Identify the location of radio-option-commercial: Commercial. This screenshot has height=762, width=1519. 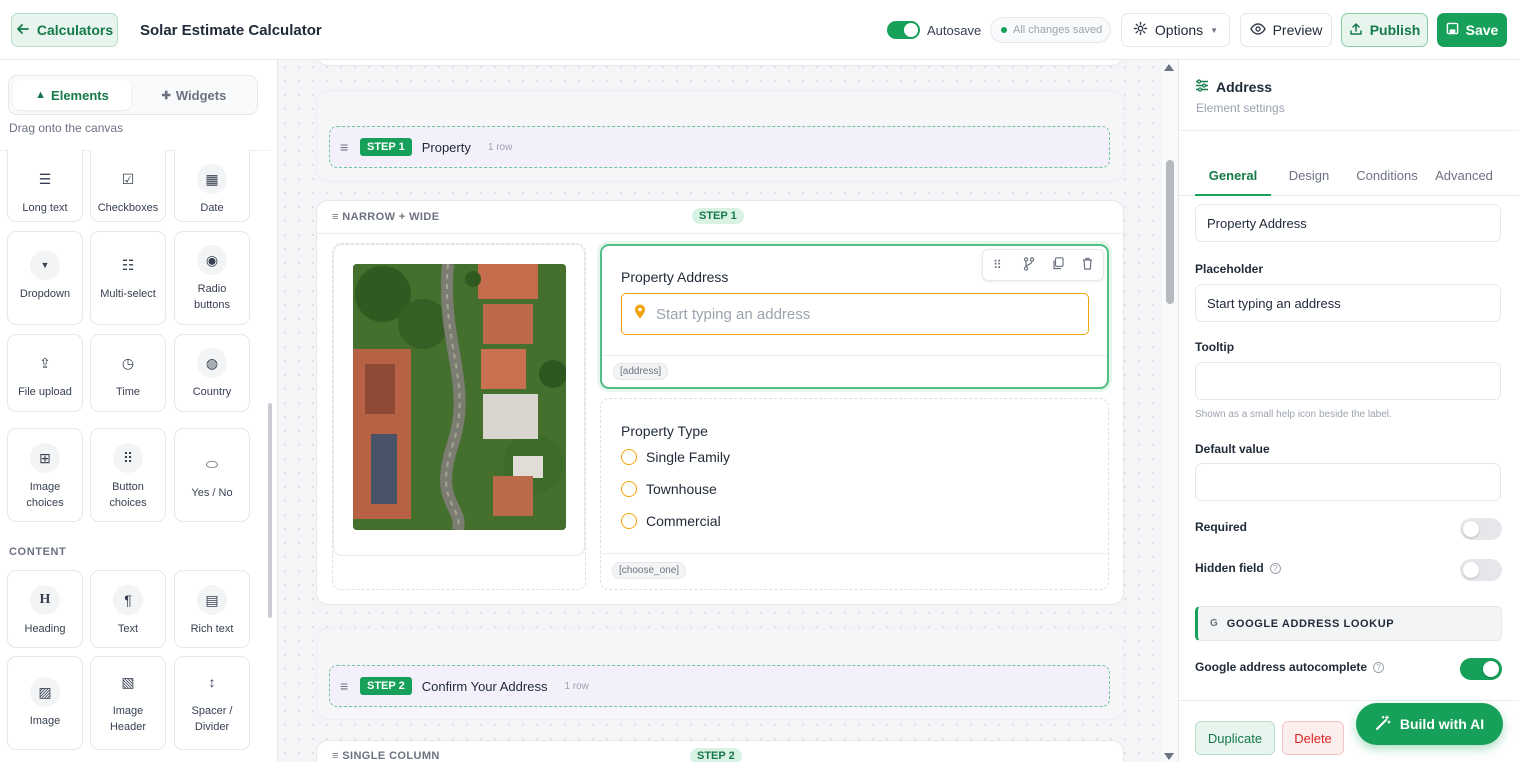
(671, 521).